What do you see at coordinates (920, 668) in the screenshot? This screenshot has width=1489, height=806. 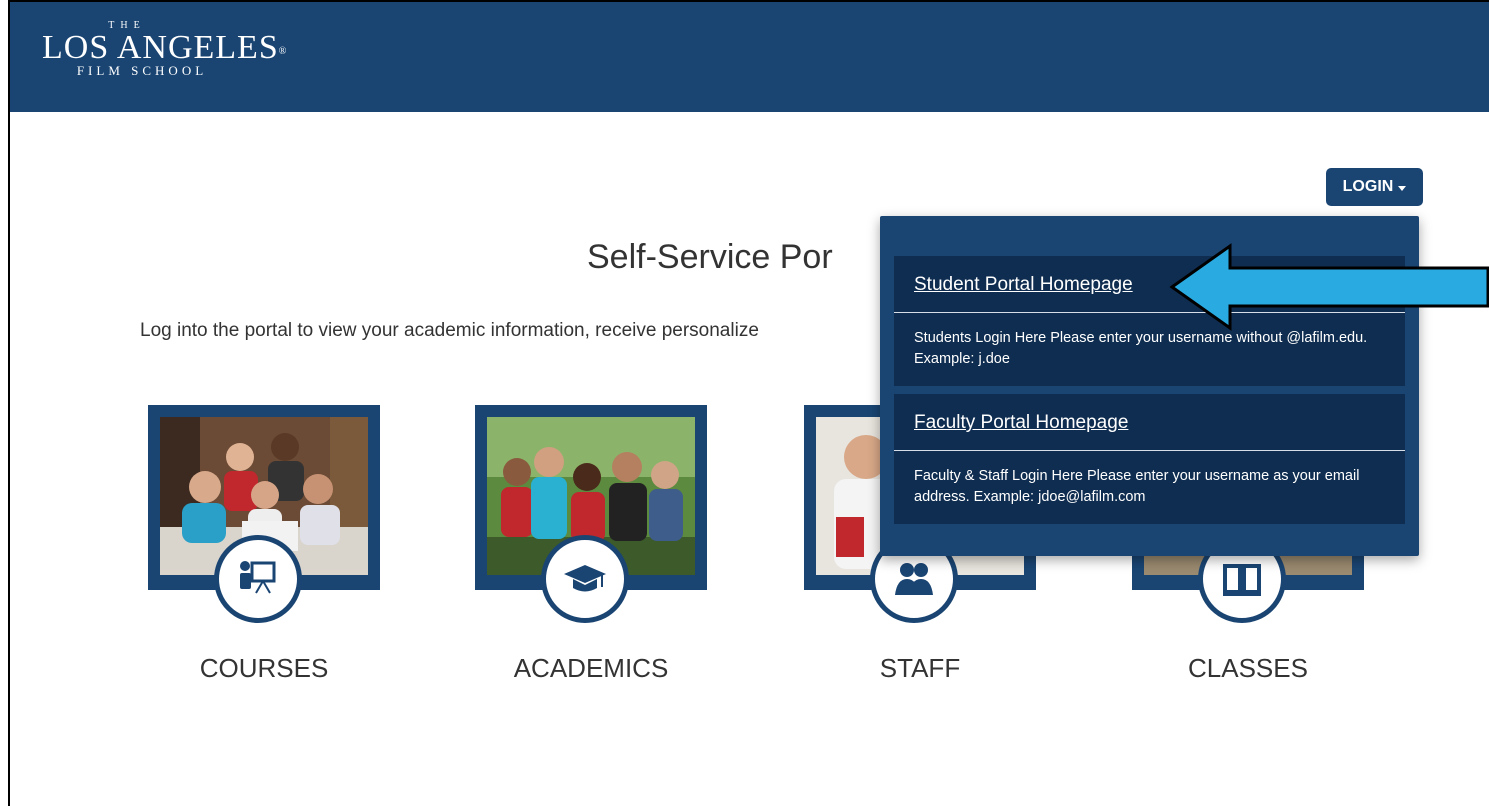 I see `card-label: STAFF` at bounding box center [920, 668].